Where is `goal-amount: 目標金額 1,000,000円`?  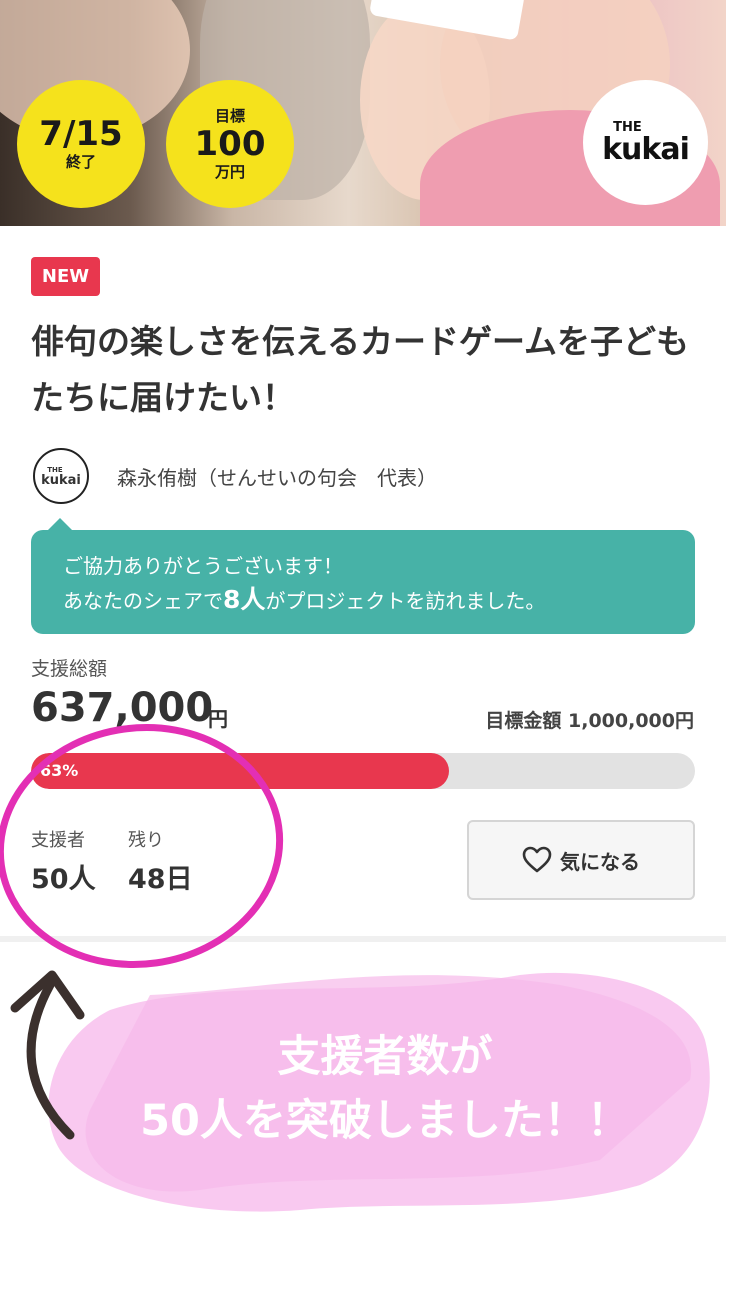
goal-amount: 目標金額 1,000,000円 is located at coordinates (589, 721).